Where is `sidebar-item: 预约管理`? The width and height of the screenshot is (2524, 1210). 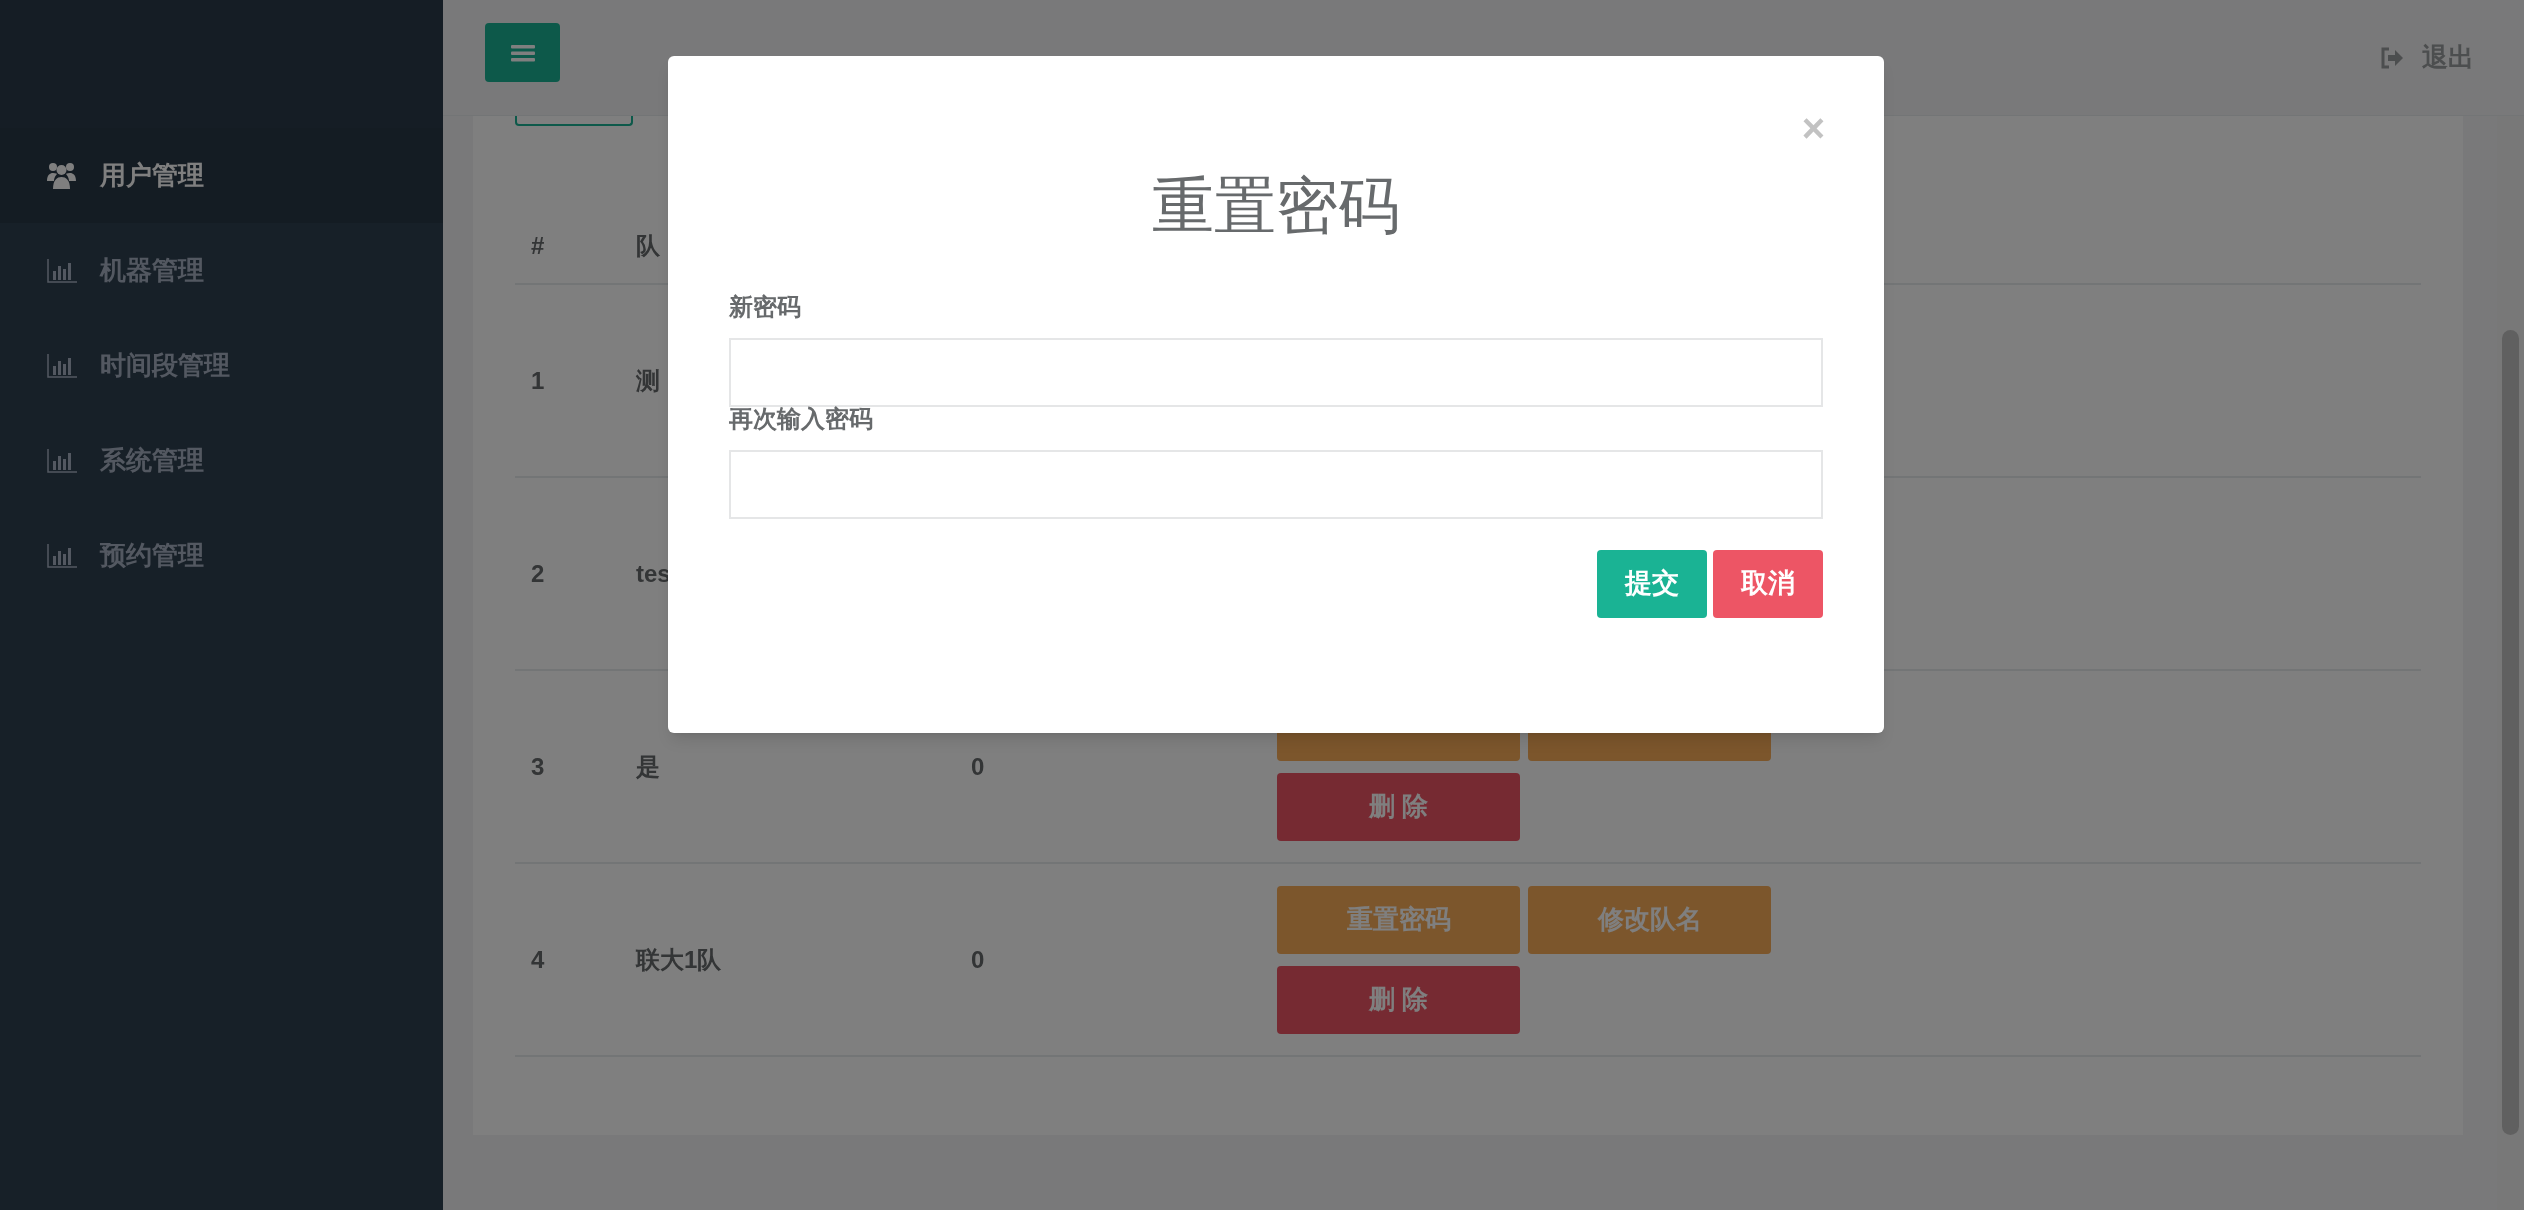
sidebar-item: 预约管理 is located at coordinates (221, 555).